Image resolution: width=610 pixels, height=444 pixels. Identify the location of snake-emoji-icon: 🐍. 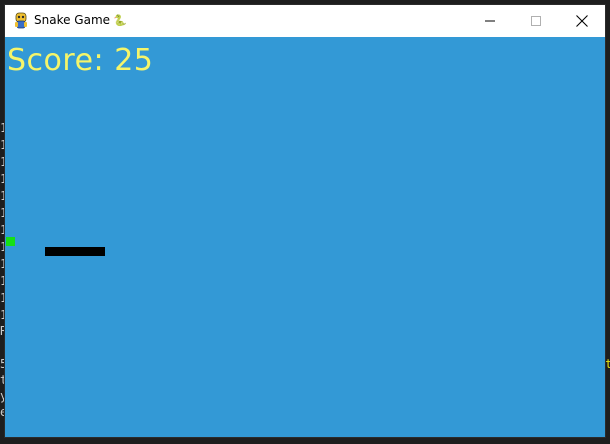
(120, 20).